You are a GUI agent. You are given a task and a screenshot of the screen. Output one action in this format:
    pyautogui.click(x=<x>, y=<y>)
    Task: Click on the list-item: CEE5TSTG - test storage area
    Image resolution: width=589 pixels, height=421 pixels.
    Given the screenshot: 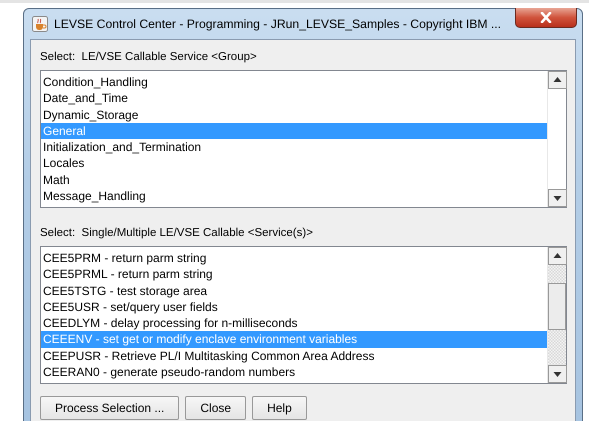 What is the action you would take?
    pyautogui.click(x=294, y=290)
    